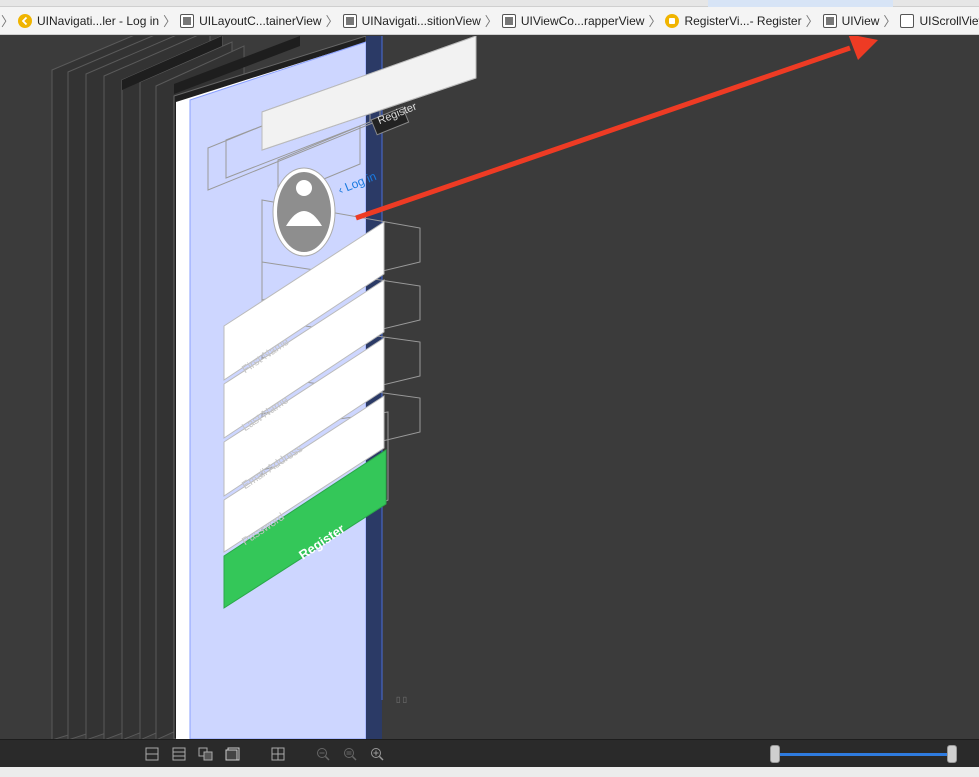 Image resolution: width=979 pixels, height=777 pixels. I want to click on zoom-out-icon, so click(323, 754).